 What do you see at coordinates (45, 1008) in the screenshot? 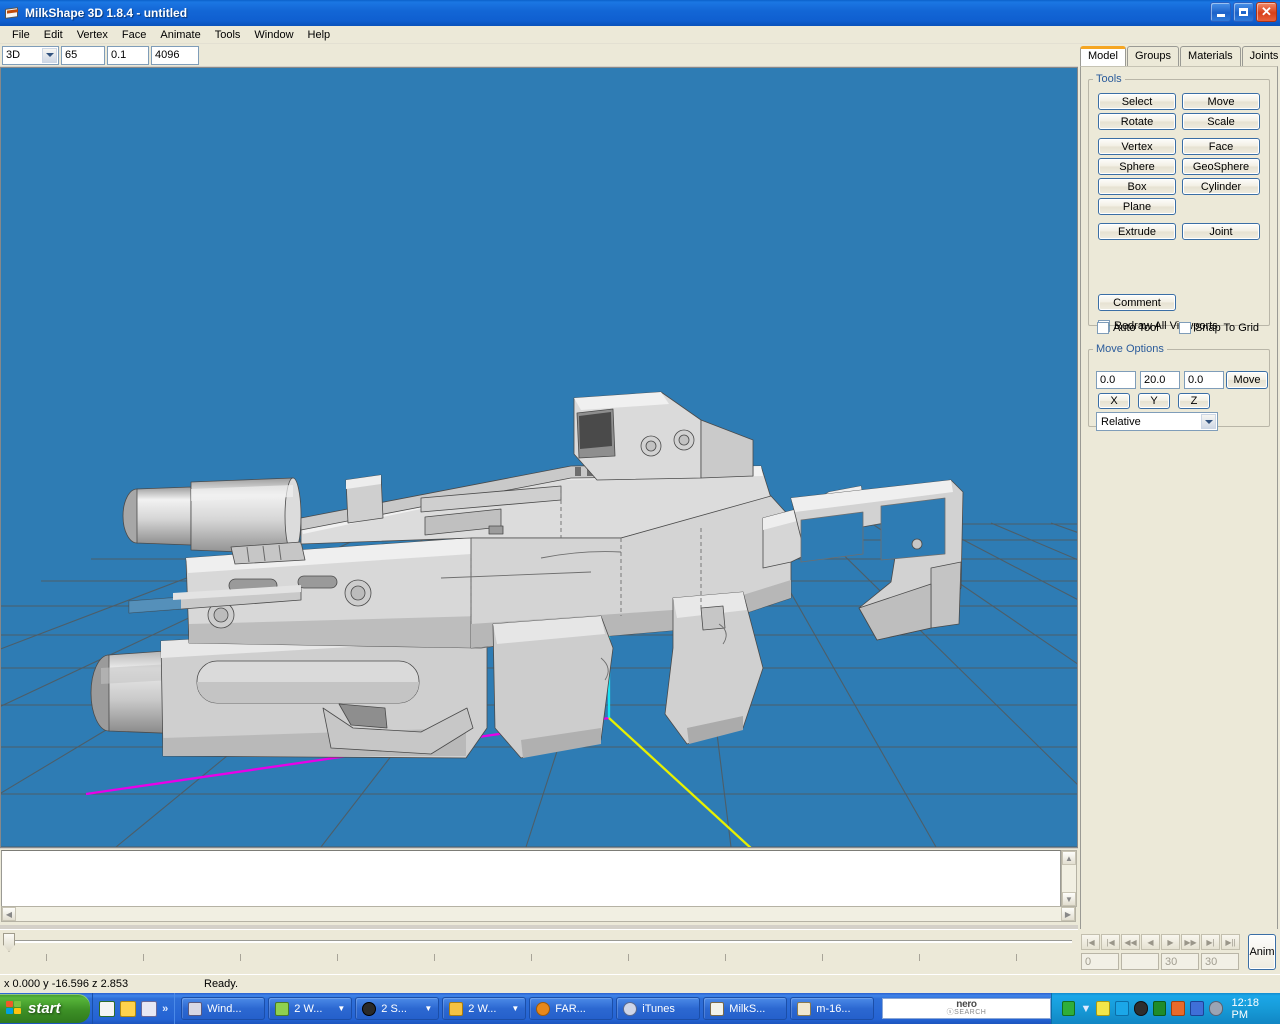
I see `start-button: start` at bounding box center [45, 1008].